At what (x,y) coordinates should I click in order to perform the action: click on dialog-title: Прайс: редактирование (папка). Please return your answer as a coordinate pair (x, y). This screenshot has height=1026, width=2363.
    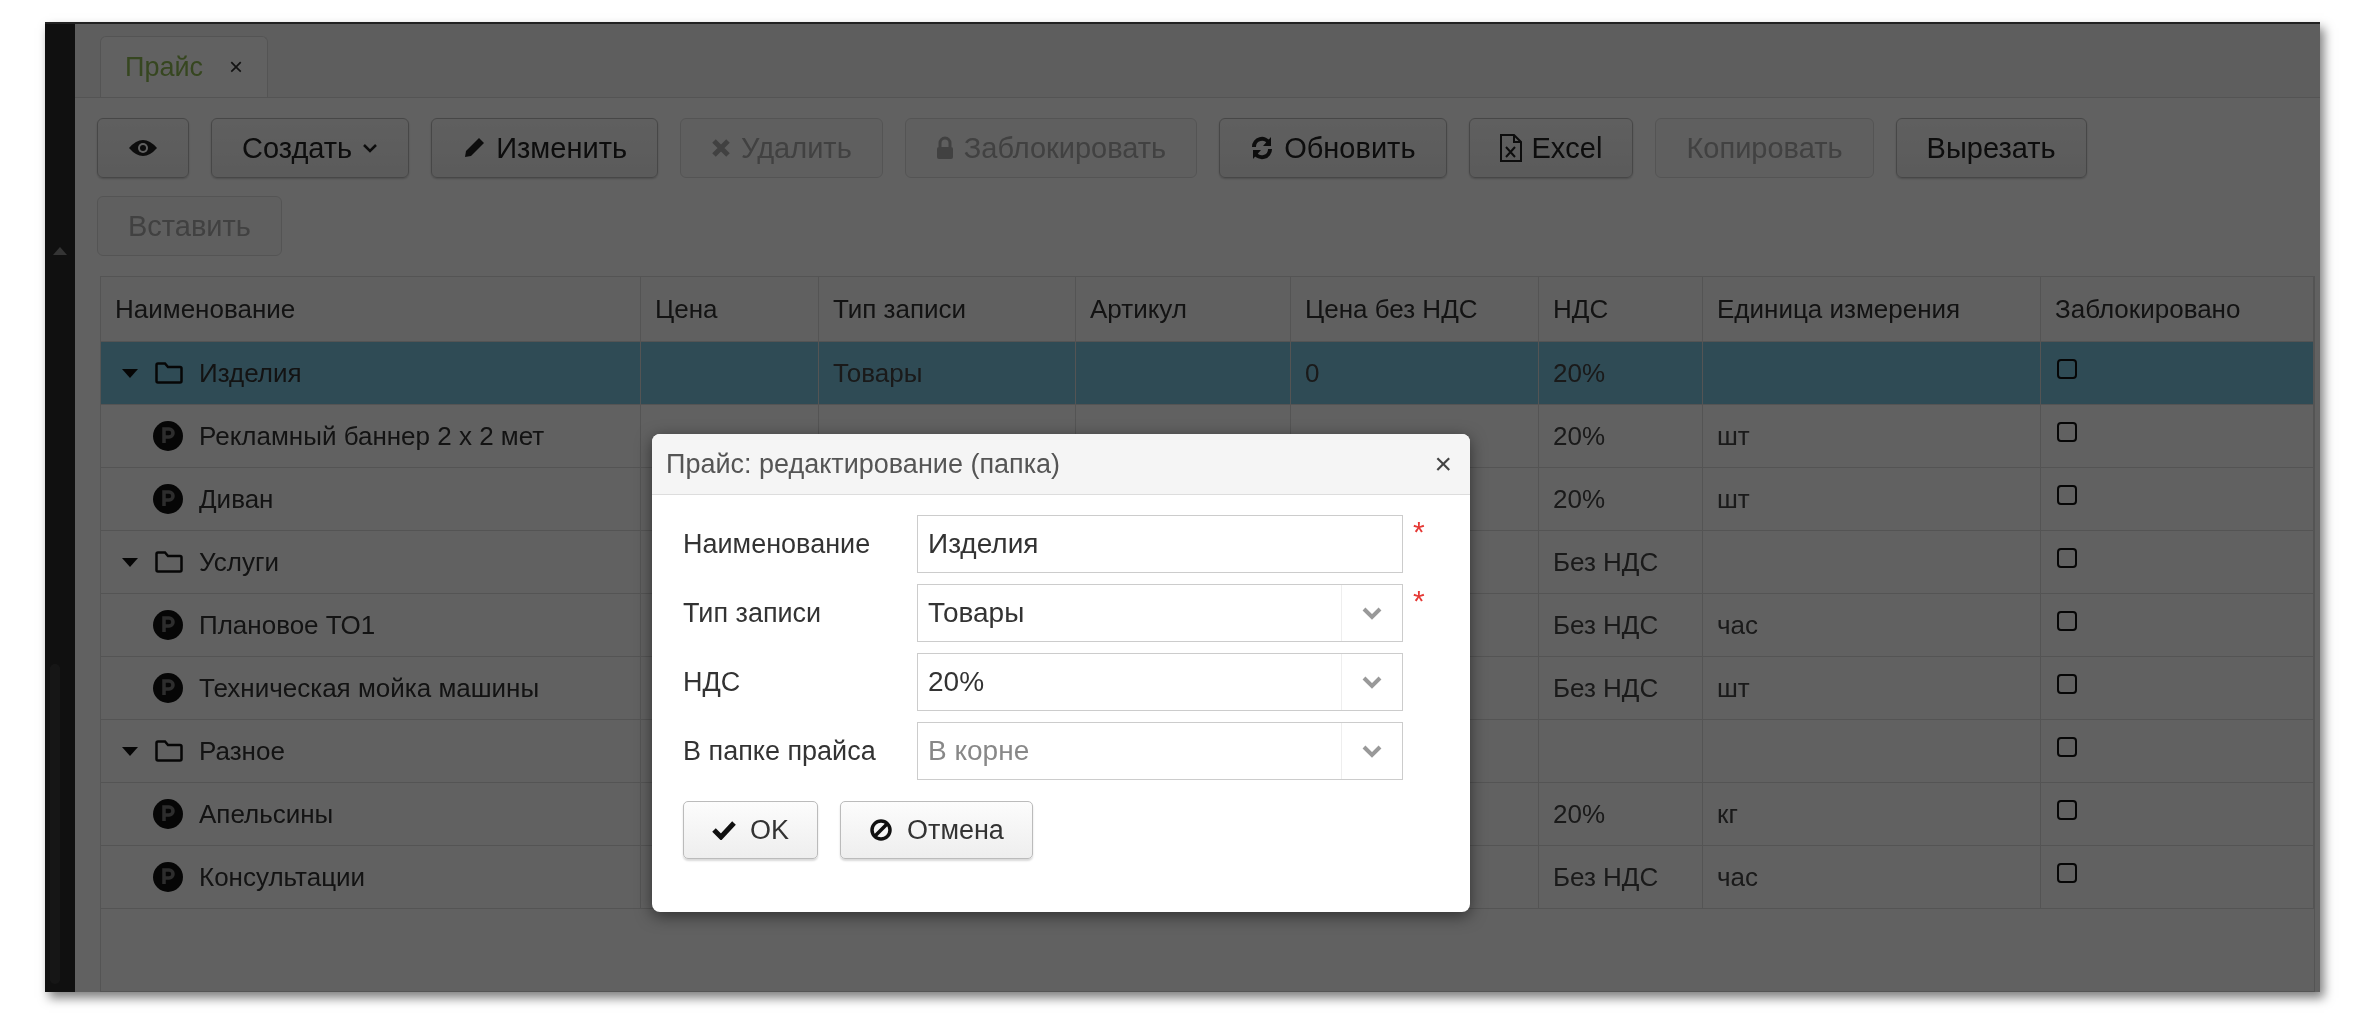
    Looking at the image, I should click on (863, 464).